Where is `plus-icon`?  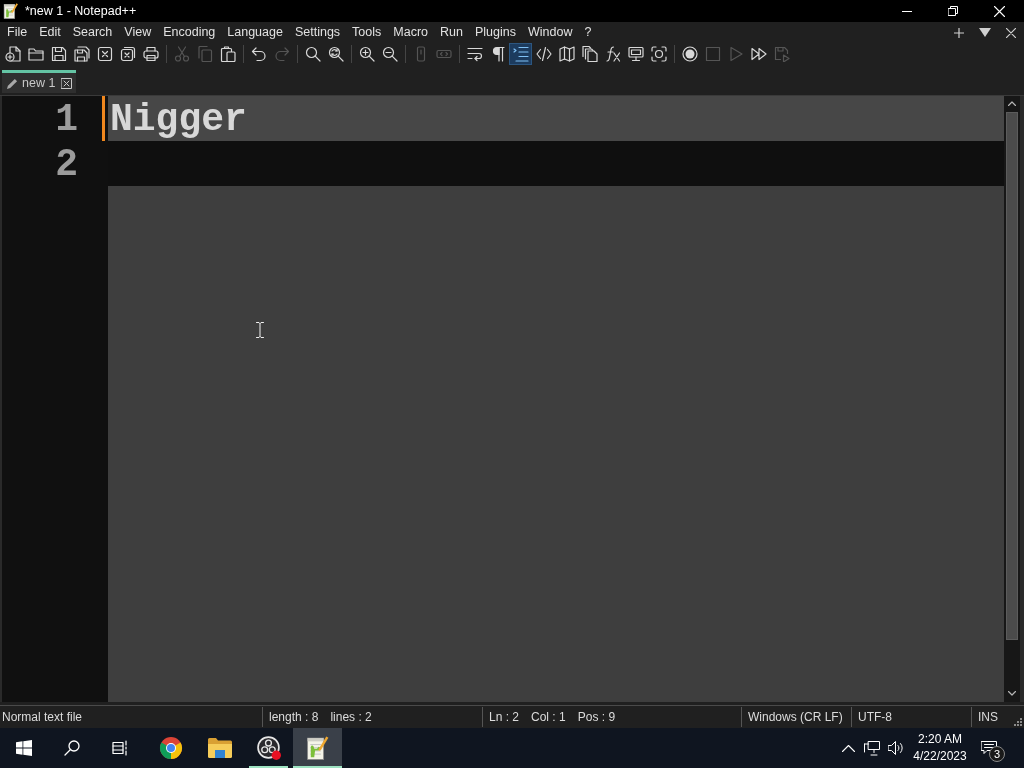 plus-icon is located at coordinates (959, 32).